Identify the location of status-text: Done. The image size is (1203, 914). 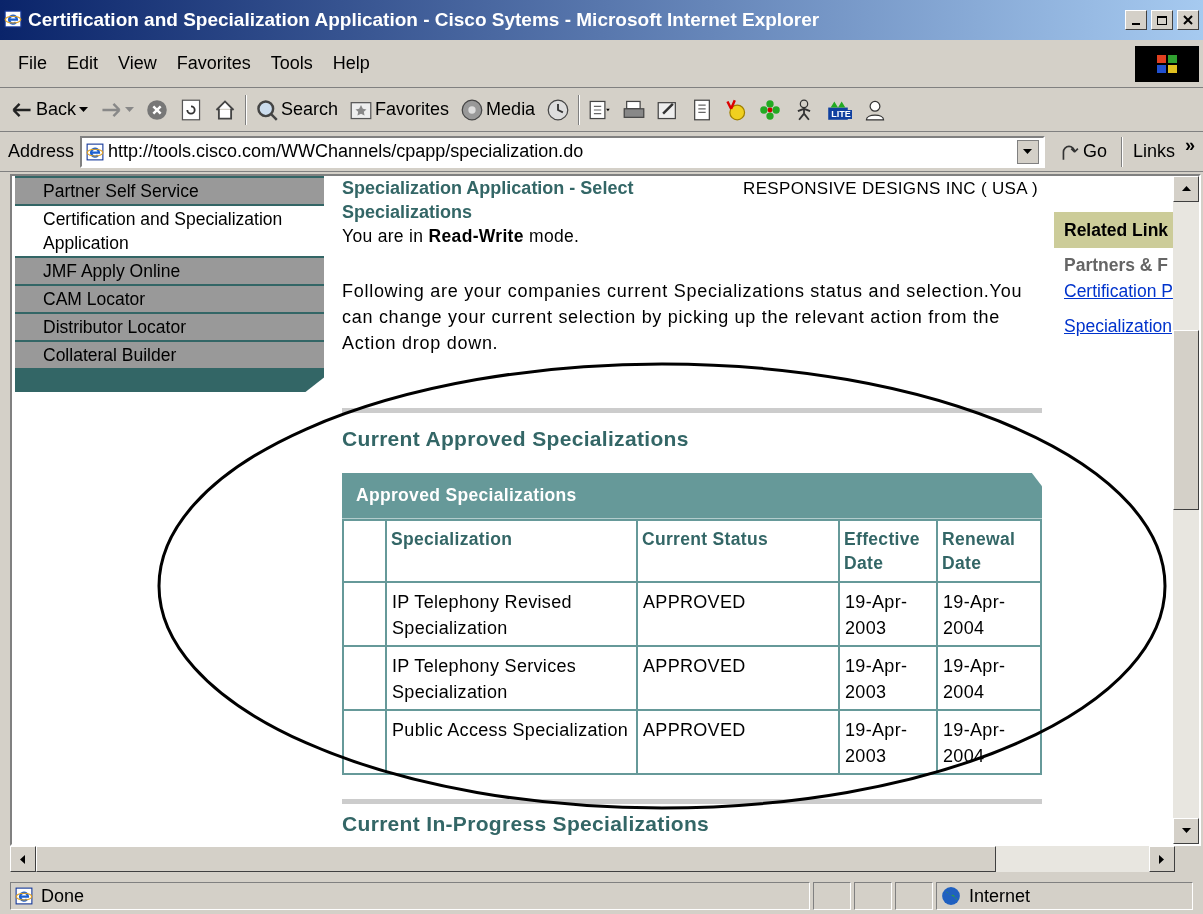
(63, 896).